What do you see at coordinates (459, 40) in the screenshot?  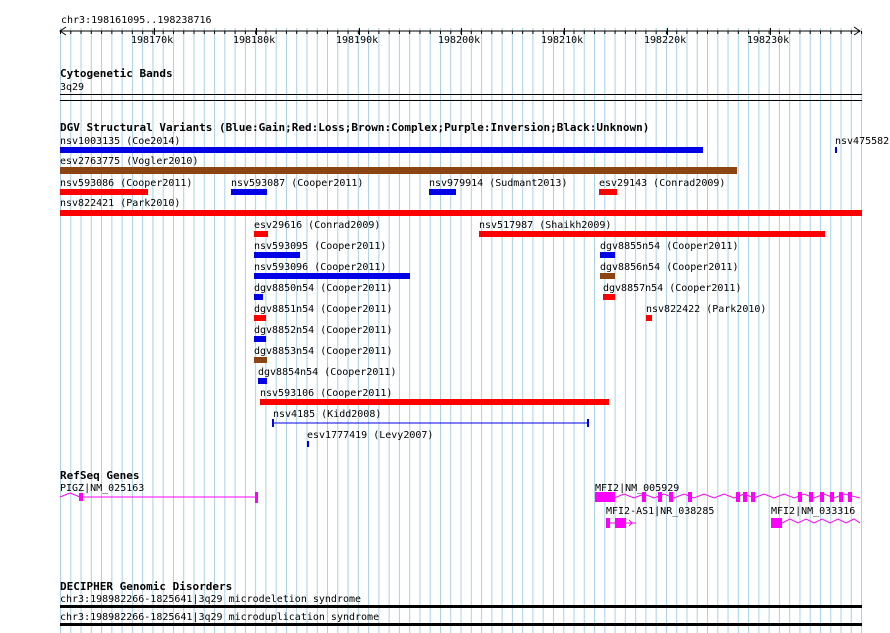 I see `ruler-label: 198200k` at bounding box center [459, 40].